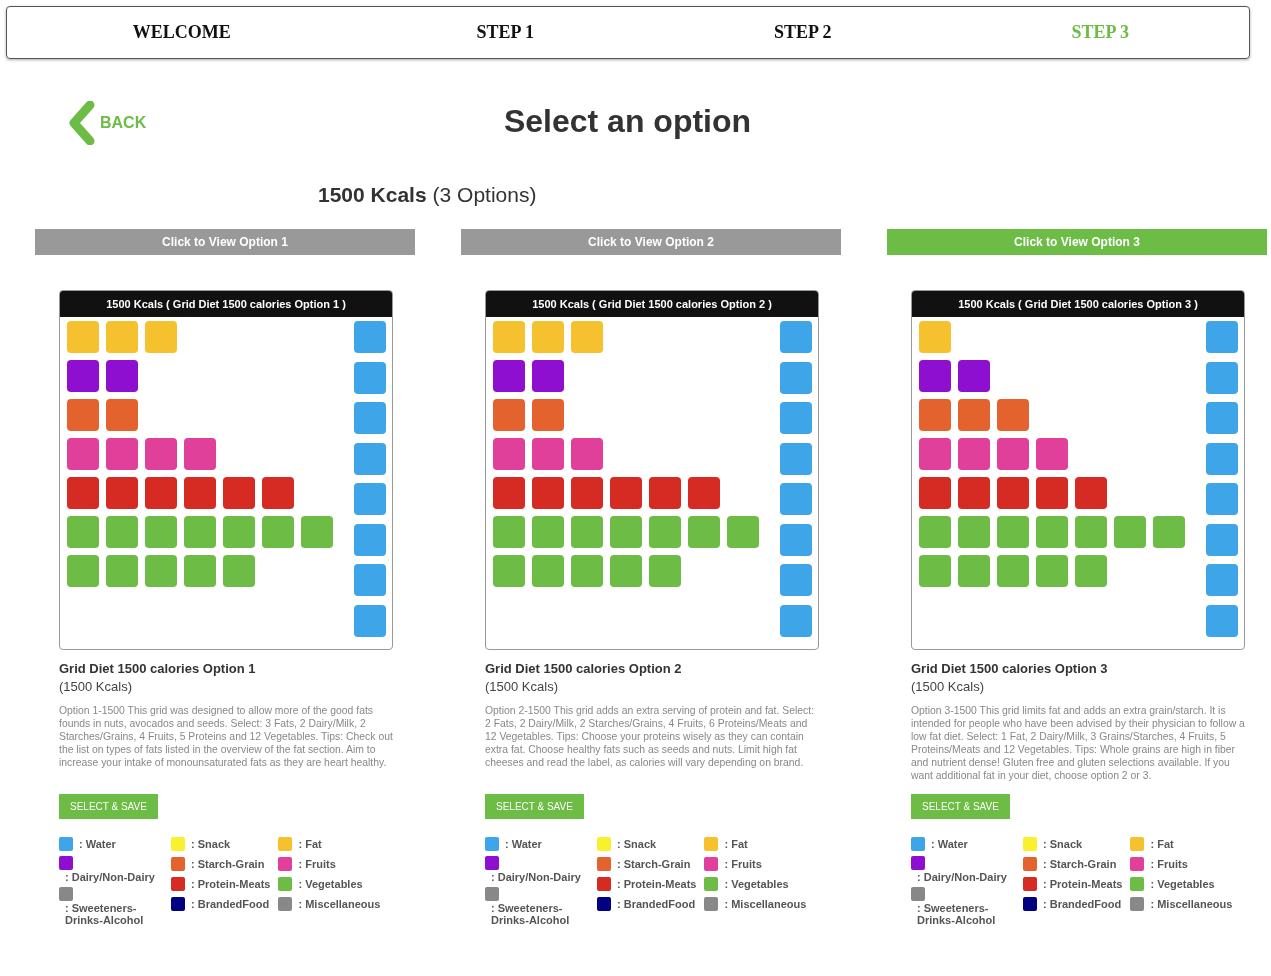 This screenshot has height=976, width=1271. Describe the element at coordinates (803, 32) in the screenshot. I see `step-tab: STEP 2` at that location.